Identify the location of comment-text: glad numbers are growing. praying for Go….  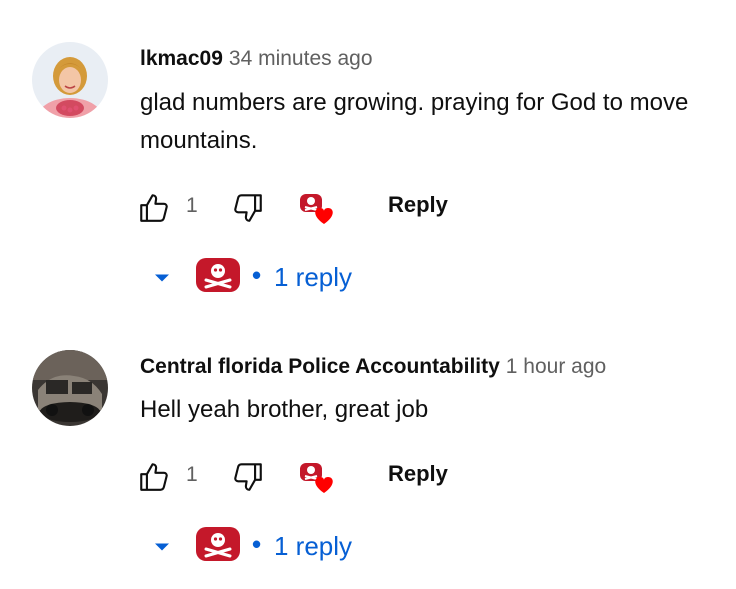
(414, 121).